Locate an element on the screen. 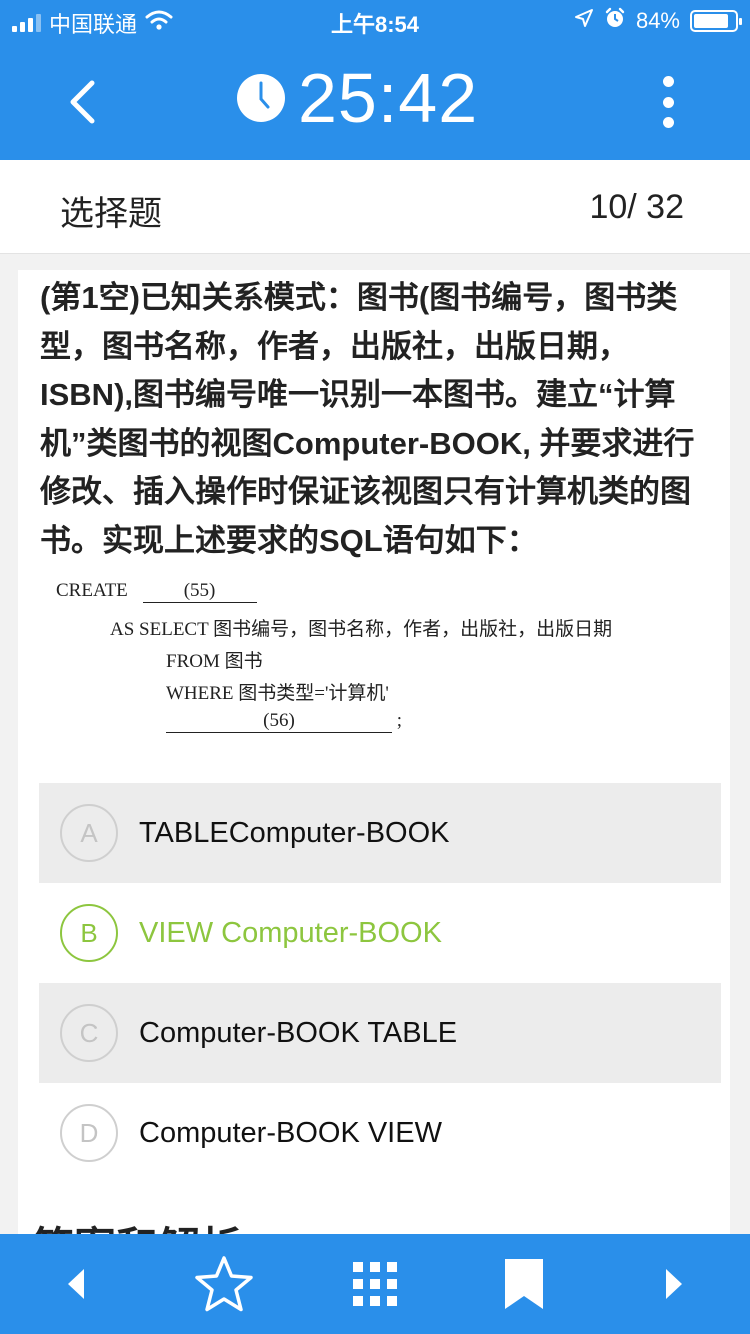 The image size is (750, 1334). answer-section-title: 答案和解析 is located at coordinates (137, 1224).